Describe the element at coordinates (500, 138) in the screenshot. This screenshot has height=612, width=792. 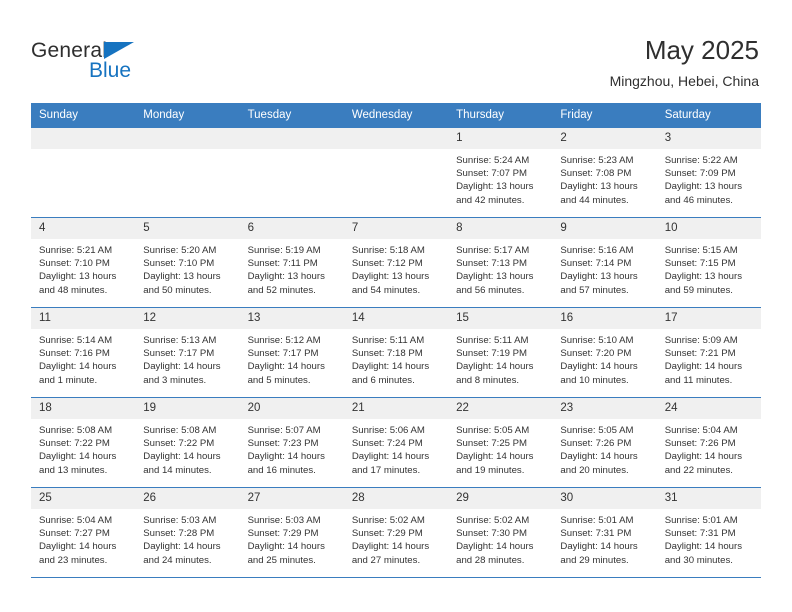
I see `day-number: 1` at that location.